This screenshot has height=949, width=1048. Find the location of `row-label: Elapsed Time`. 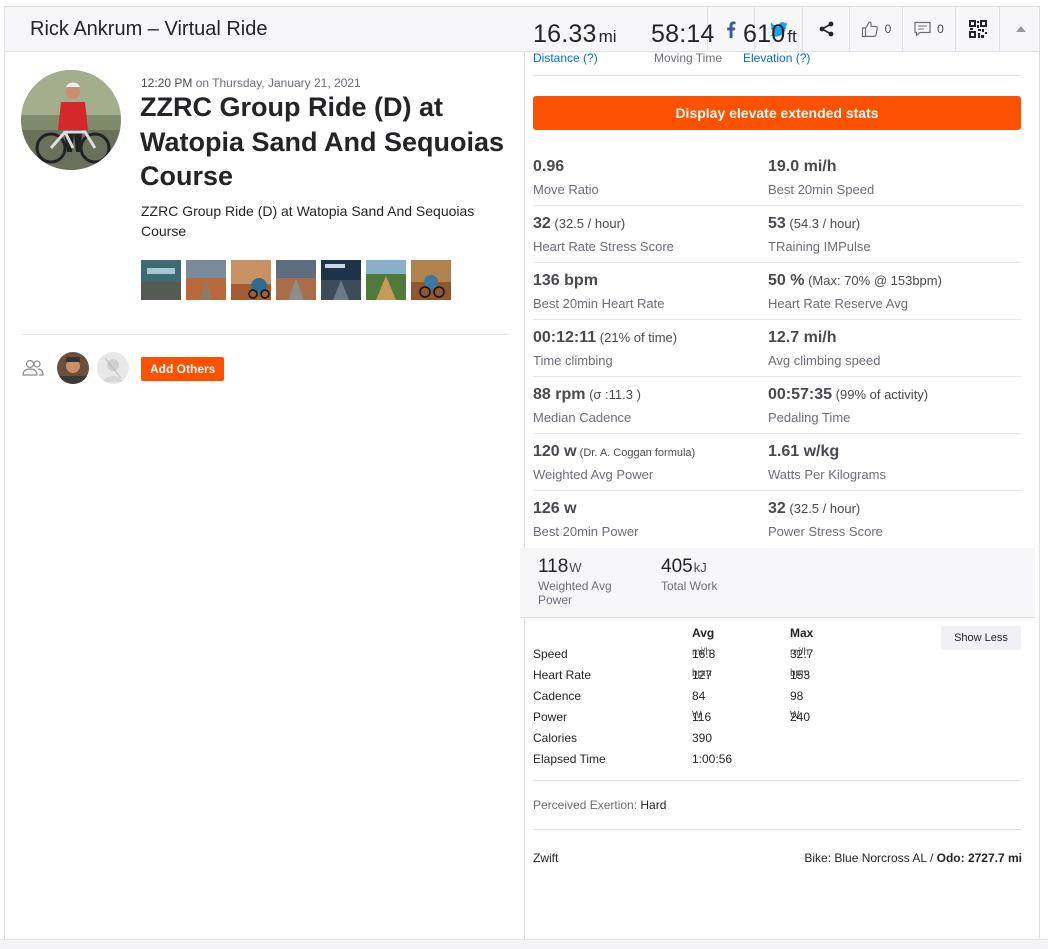

row-label: Elapsed Time is located at coordinates (569, 759).